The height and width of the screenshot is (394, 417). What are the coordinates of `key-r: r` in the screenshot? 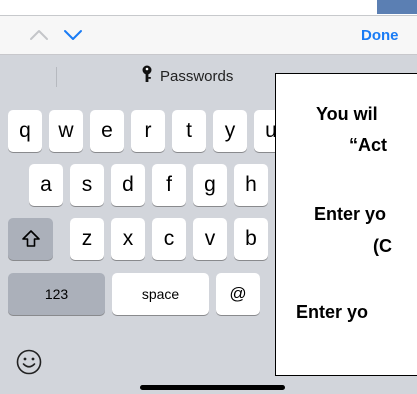 It's located at (148, 131).